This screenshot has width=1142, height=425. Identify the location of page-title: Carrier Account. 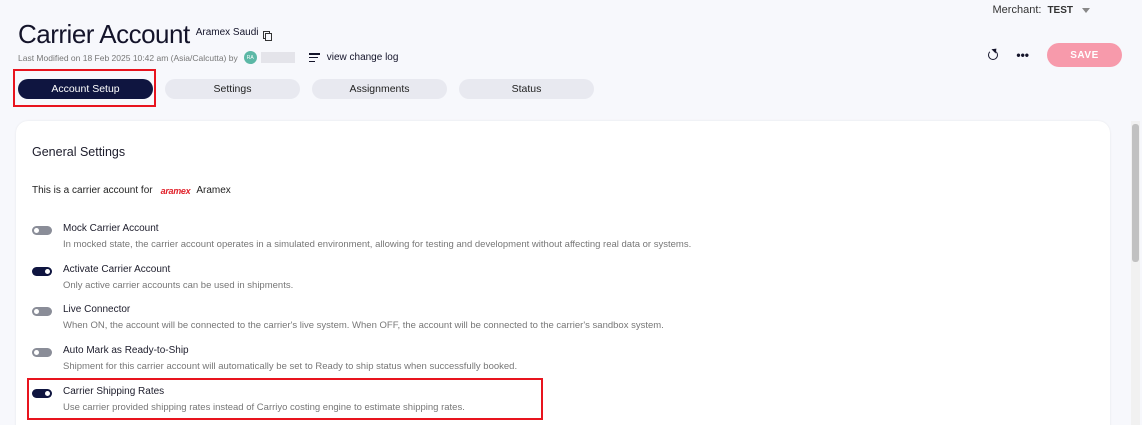
(104, 34).